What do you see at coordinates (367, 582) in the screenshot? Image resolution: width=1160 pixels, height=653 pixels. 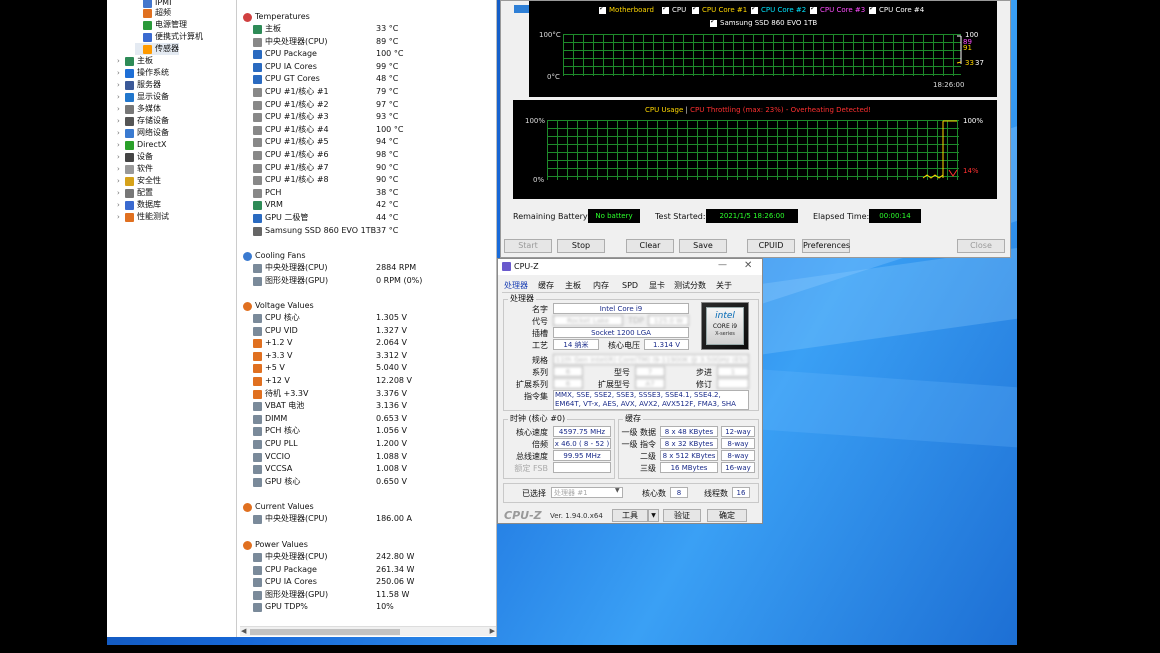 I see `sensor-row: CPU IA Cores 250.06 W` at bounding box center [367, 582].